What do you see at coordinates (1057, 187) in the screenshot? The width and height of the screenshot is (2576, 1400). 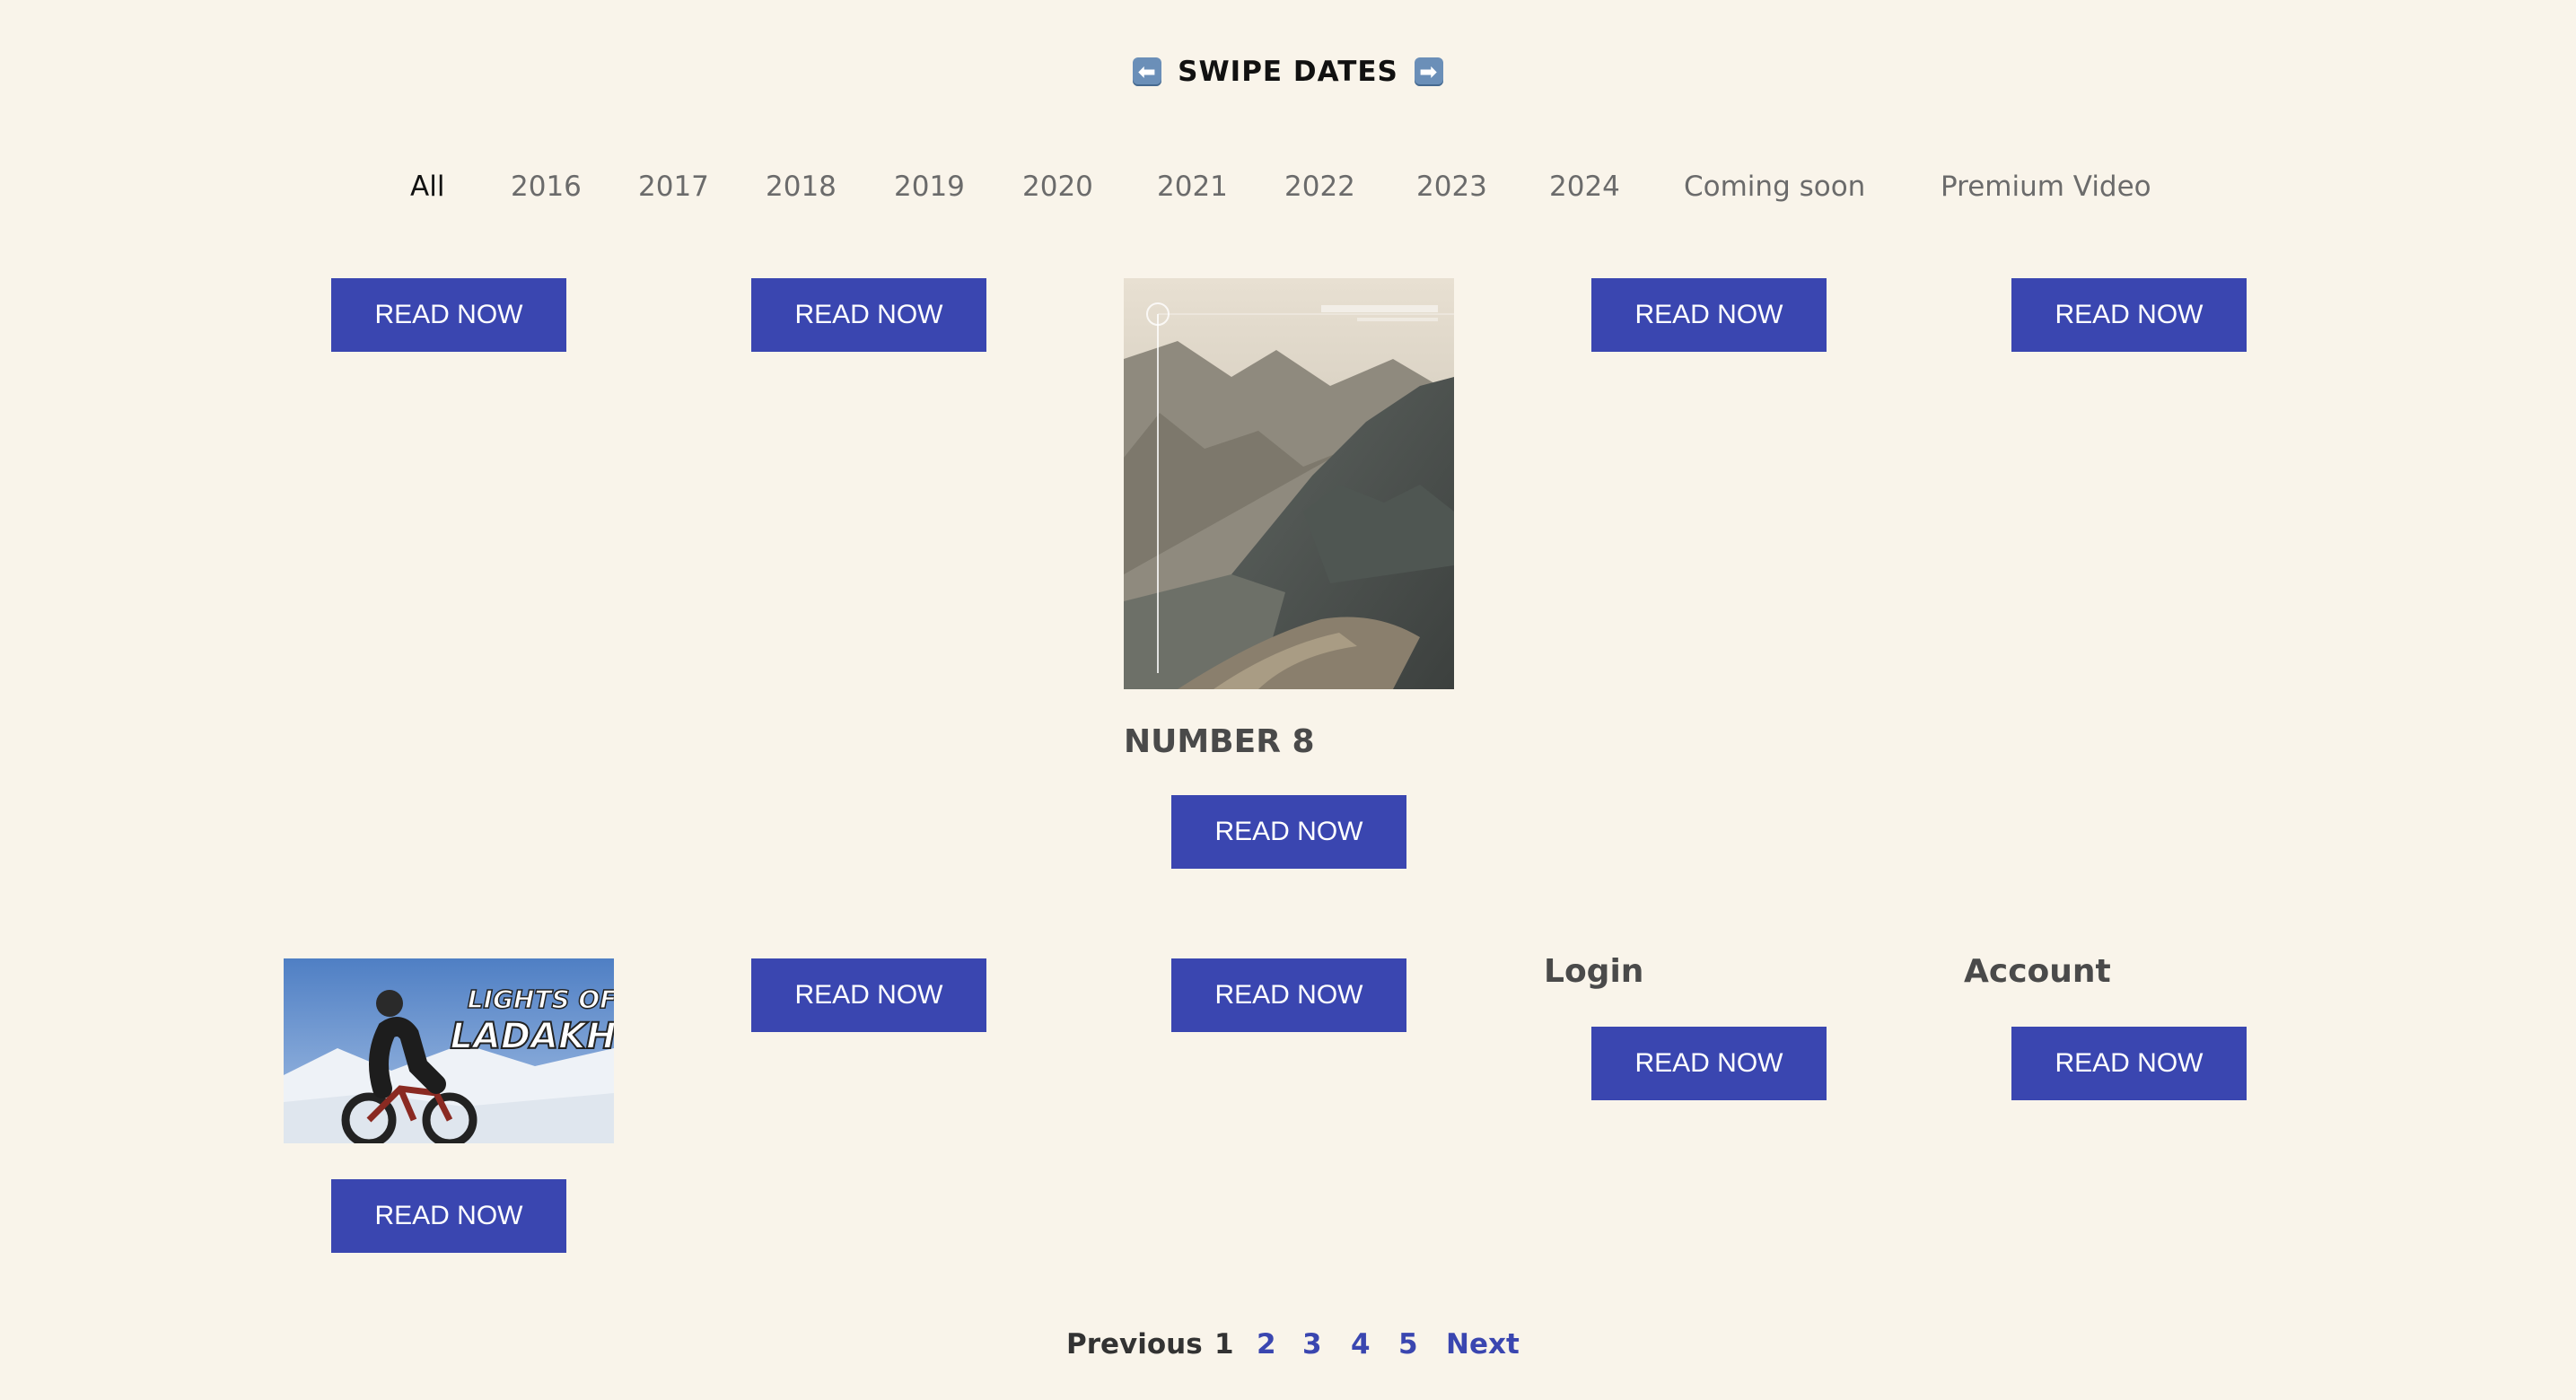 I see `filter-2020: 2020` at bounding box center [1057, 187].